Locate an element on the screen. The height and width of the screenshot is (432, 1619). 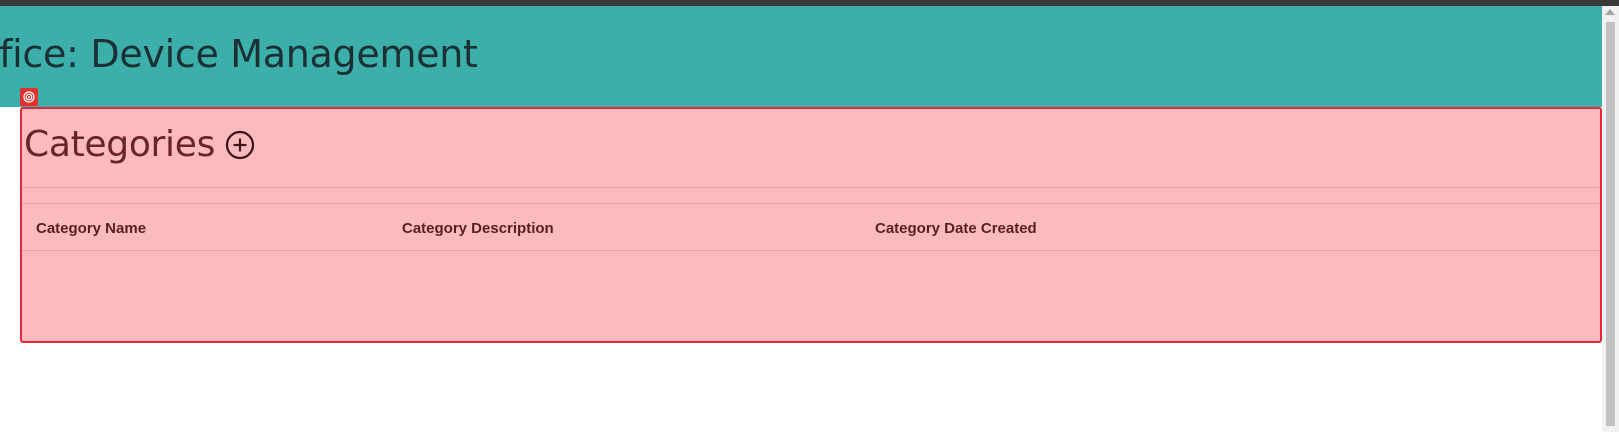
target-icon is located at coordinates (29, 97).